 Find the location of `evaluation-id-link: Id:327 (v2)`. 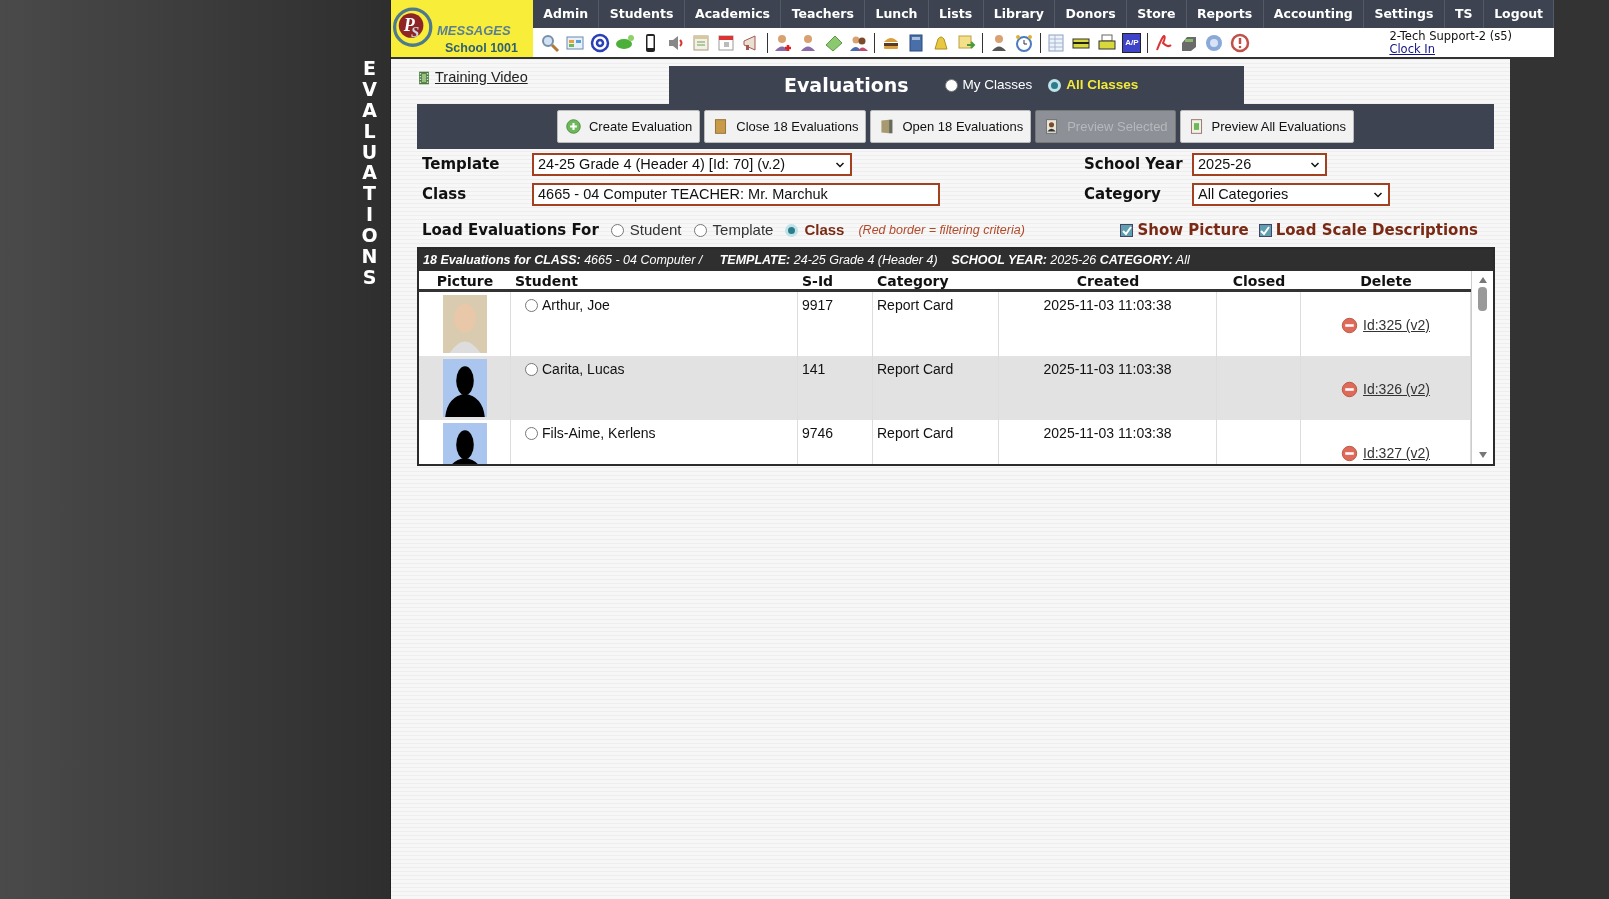

evaluation-id-link: Id:327 (v2) is located at coordinates (1396, 453).